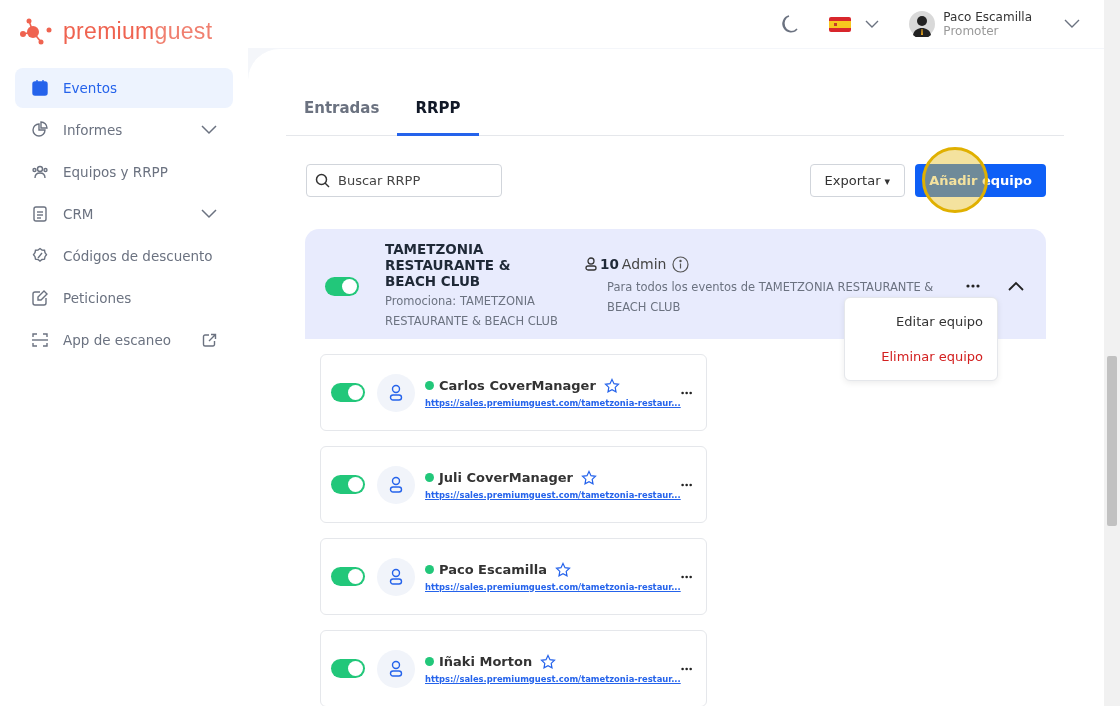  I want to click on person-icon, so click(591, 264).